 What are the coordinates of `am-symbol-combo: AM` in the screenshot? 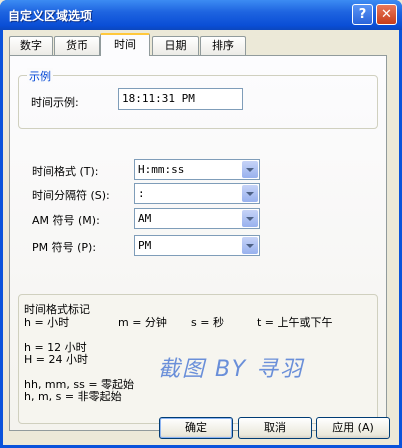 It's located at (197, 218).